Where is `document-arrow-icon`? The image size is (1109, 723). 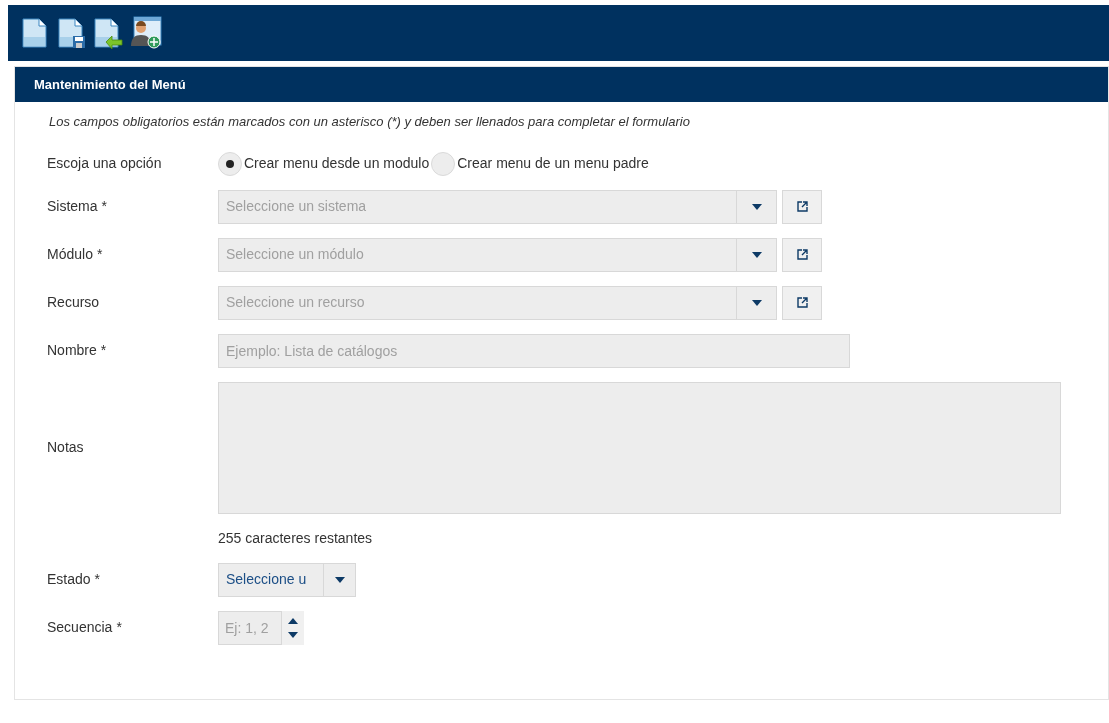 document-arrow-icon is located at coordinates (108, 33).